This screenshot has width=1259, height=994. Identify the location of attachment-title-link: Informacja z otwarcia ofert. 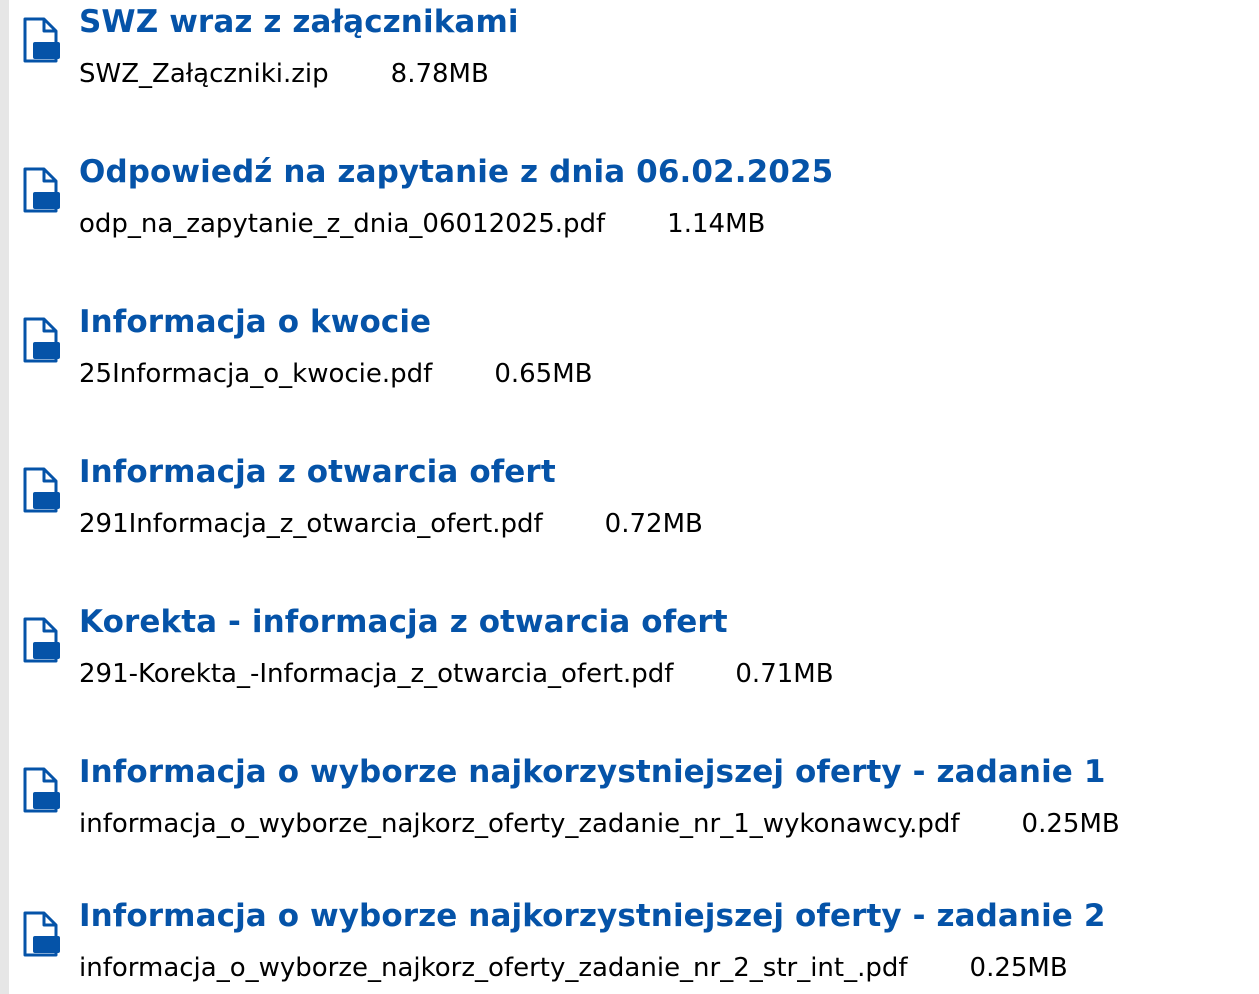
(317, 472).